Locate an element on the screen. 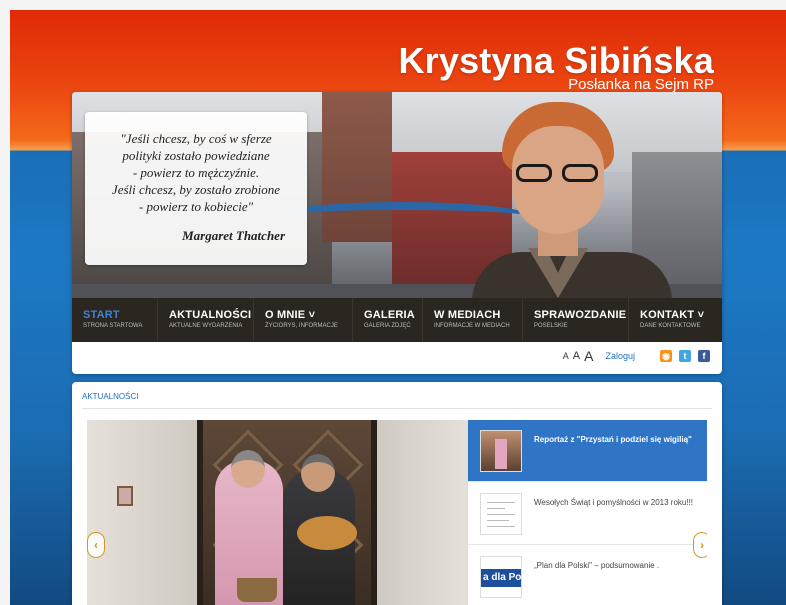  nav-sublabel: POSELSKIE is located at coordinates (551, 326).